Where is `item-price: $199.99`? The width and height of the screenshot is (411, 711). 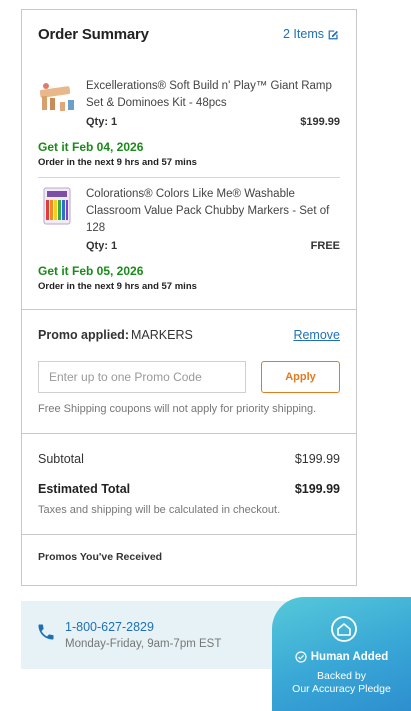 item-price: $199.99 is located at coordinates (320, 122).